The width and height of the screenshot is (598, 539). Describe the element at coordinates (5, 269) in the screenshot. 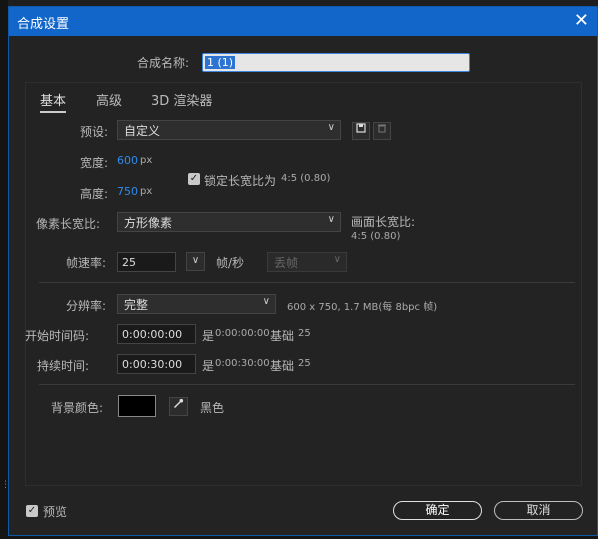

I see `background-window-strip: ⋮` at that location.